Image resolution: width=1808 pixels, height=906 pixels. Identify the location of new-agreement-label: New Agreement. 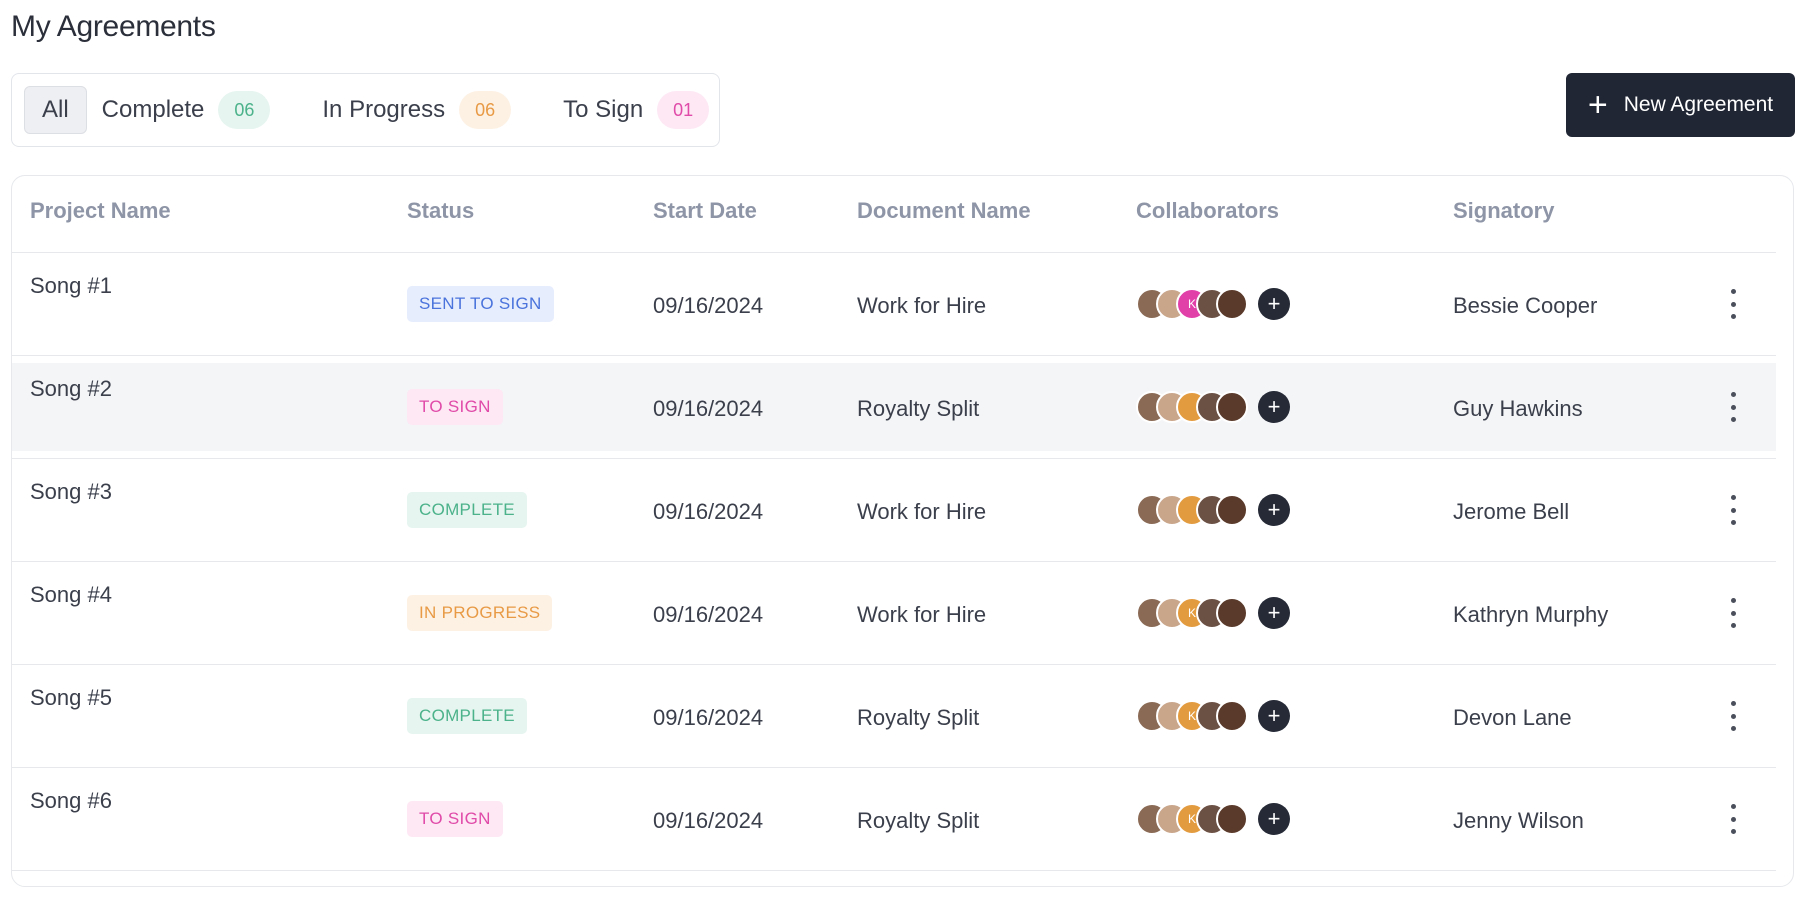
(1698, 104).